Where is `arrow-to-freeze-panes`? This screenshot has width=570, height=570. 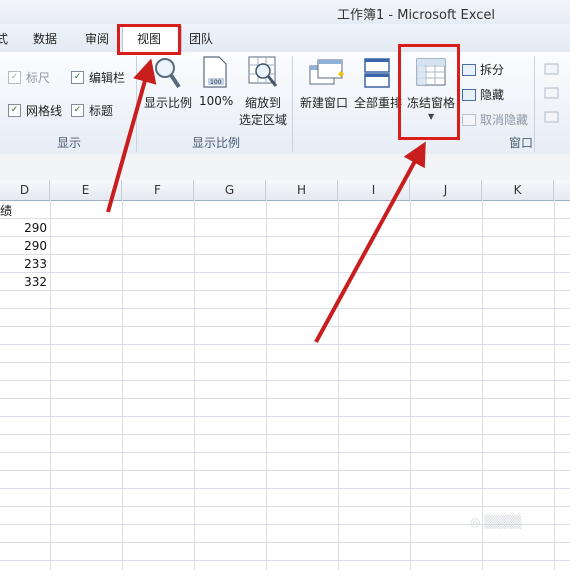 arrow-to-freeze-panes is located at coordinates (370, 242).